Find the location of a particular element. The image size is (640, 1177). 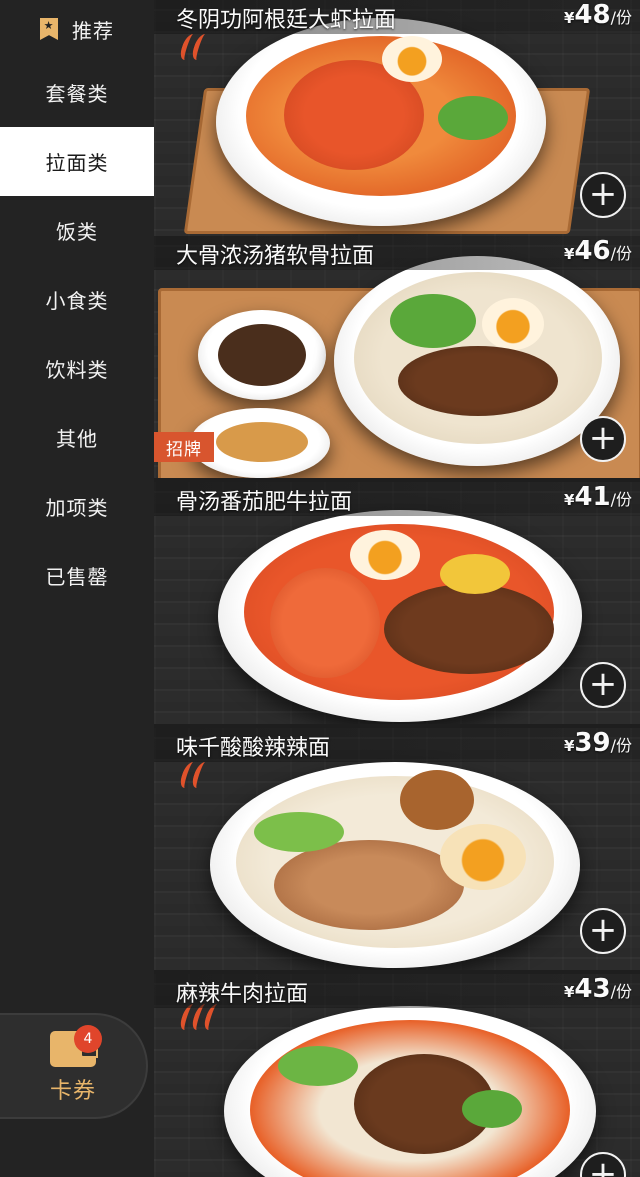

sidebar-item-others: 其他 is located at coordinates (77, 437).